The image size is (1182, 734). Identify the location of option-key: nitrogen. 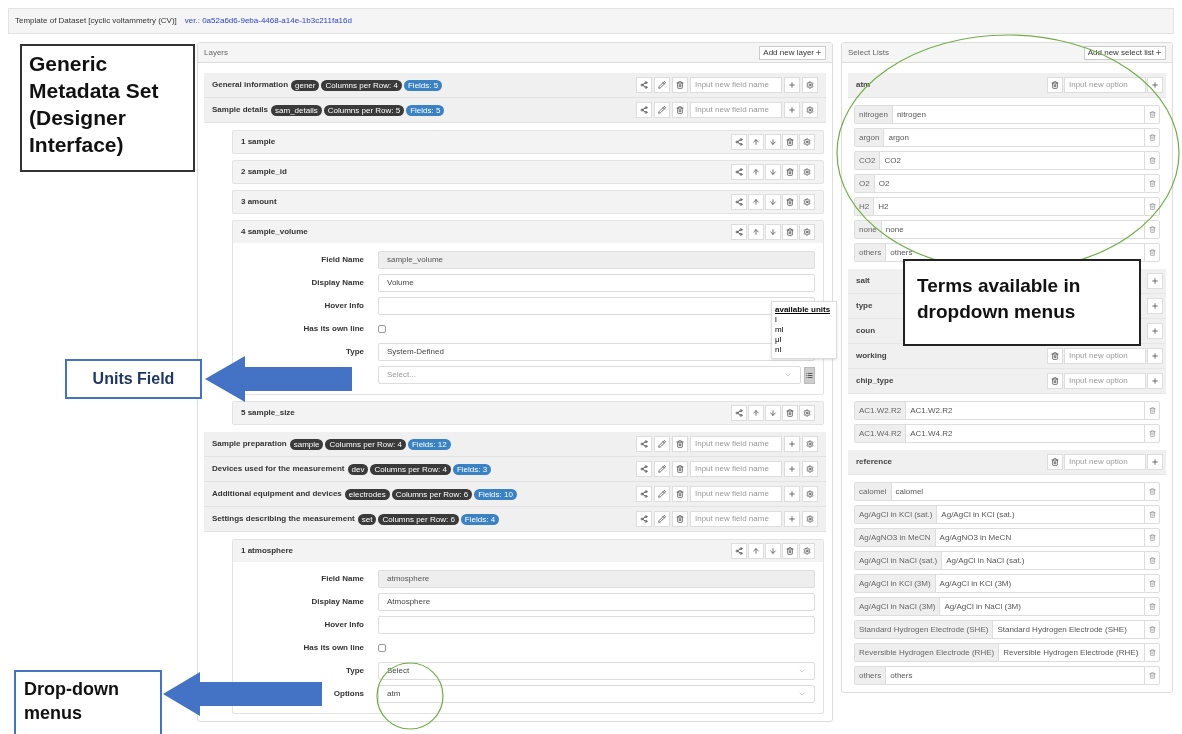
(874, 114).